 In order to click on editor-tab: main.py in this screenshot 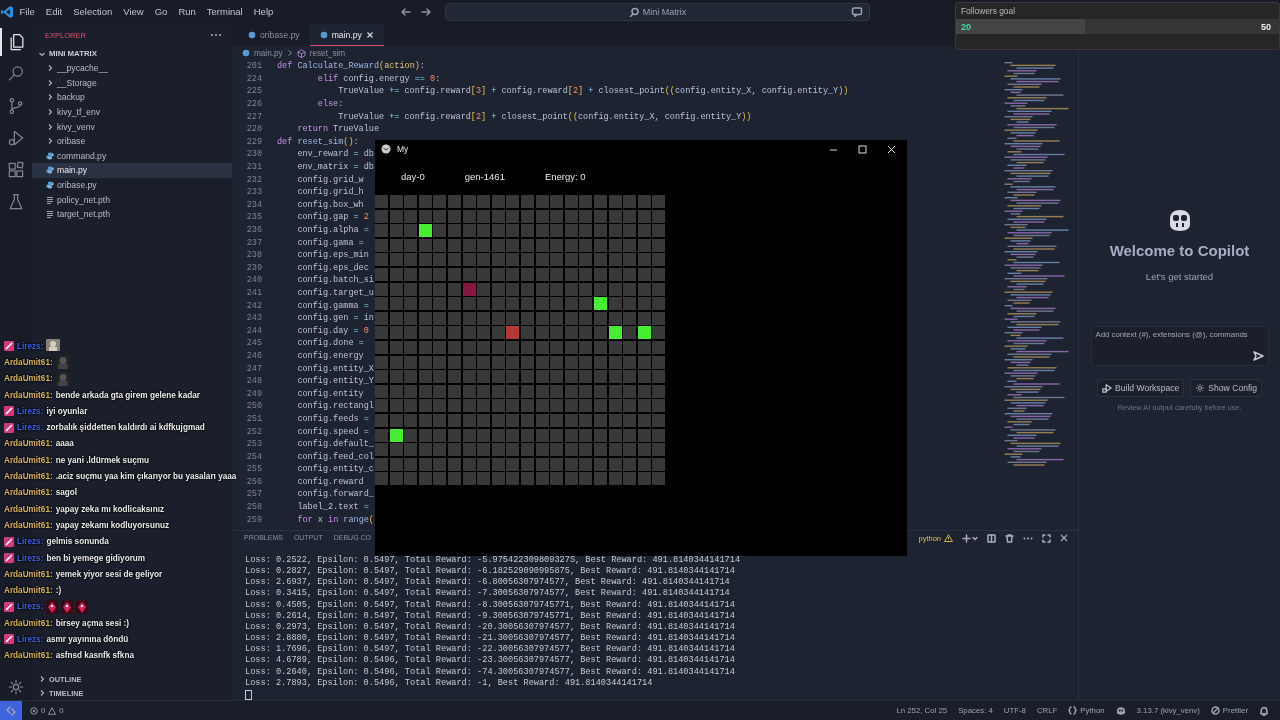, I will do `click(346, 35)`.